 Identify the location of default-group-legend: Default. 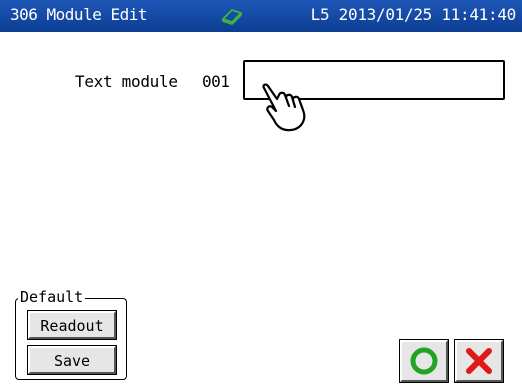
(52, 297).